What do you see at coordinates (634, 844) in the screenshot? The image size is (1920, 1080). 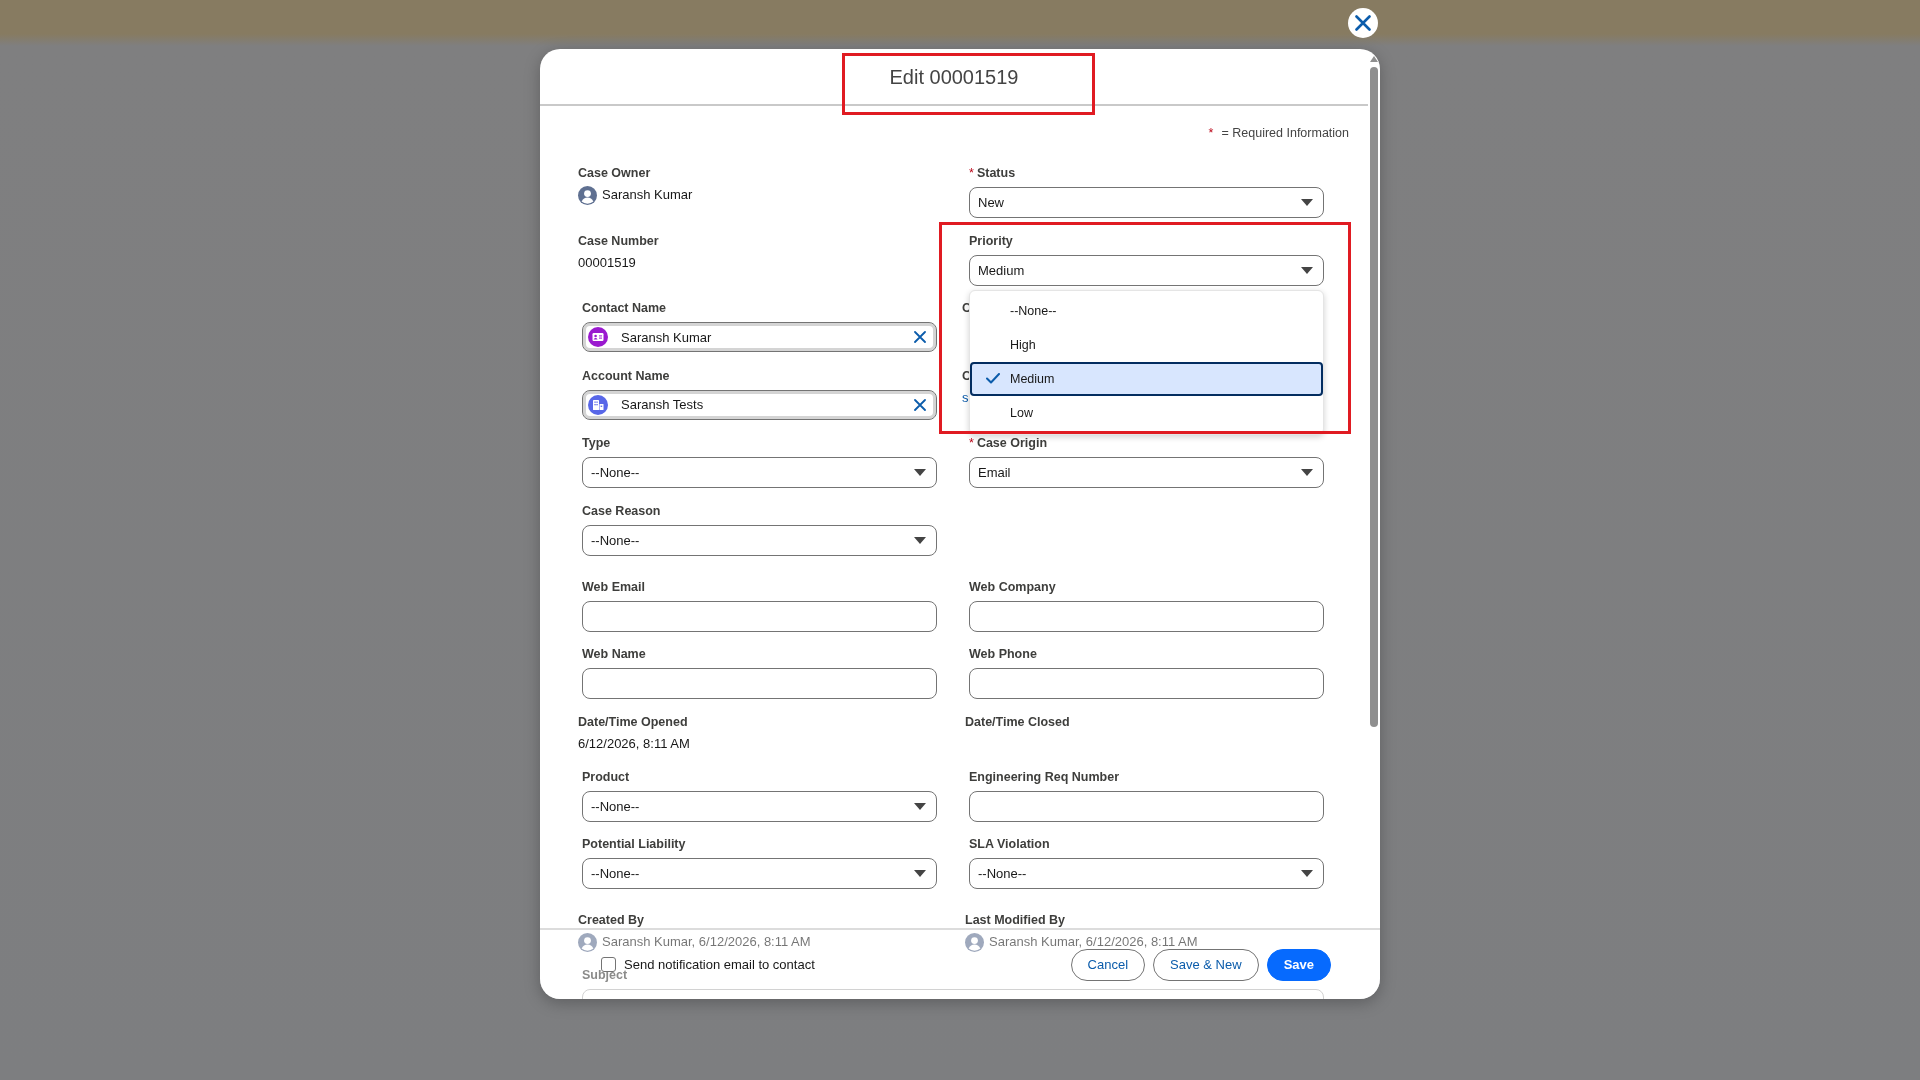 I see `field-label: Potential Liability` at bounding box center [634, 844].